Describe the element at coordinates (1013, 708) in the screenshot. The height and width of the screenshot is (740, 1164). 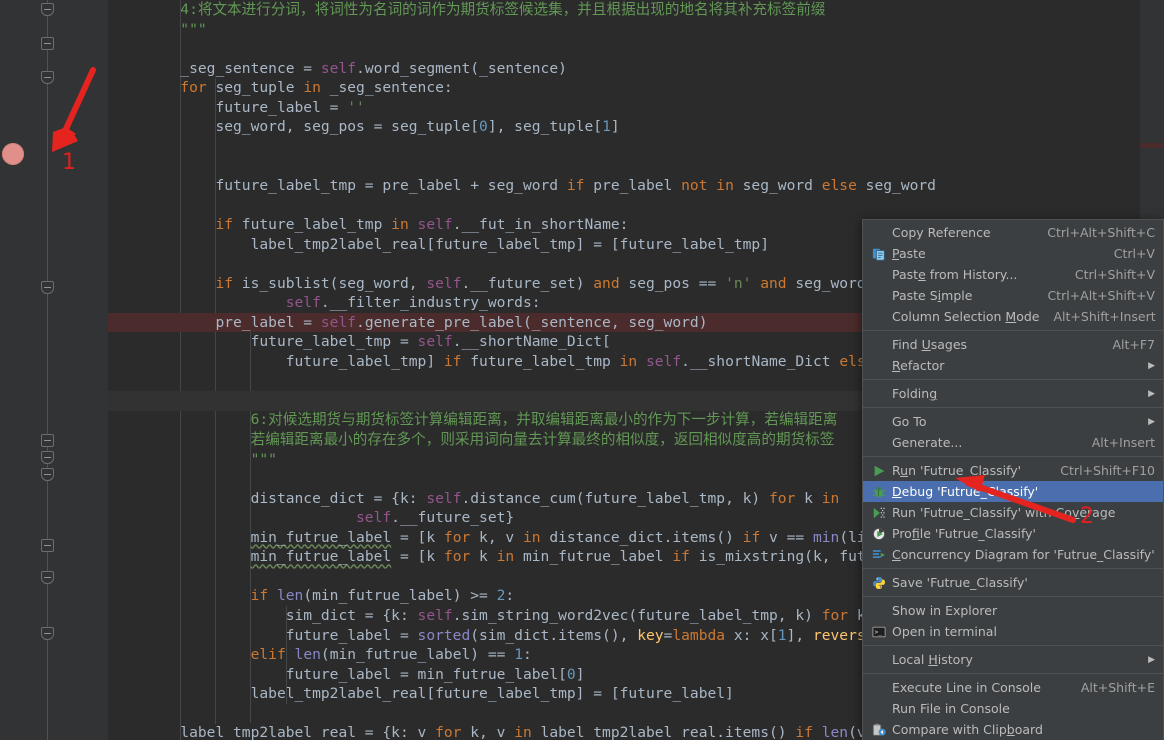
I see `menu-item-run-file-in-console: Run File in Console` at that location.